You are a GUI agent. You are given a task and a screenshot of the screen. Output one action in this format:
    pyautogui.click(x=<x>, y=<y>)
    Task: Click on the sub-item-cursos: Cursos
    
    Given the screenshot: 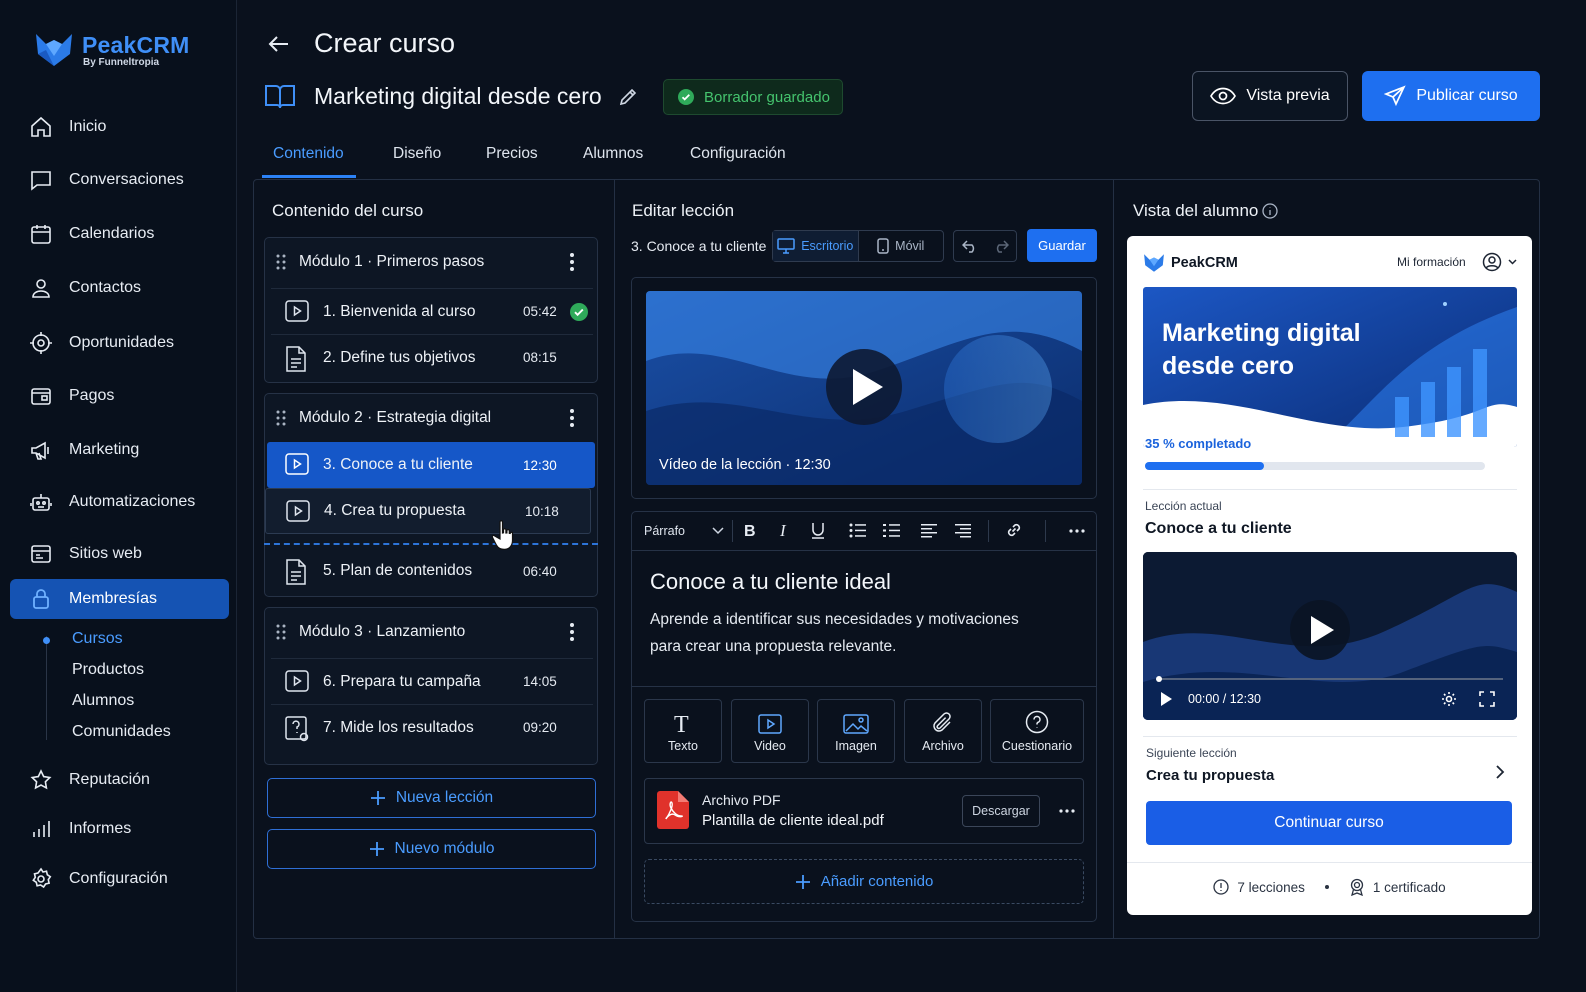 What is the action you would take?
    pyautogui.click(x=97, y=639)
    